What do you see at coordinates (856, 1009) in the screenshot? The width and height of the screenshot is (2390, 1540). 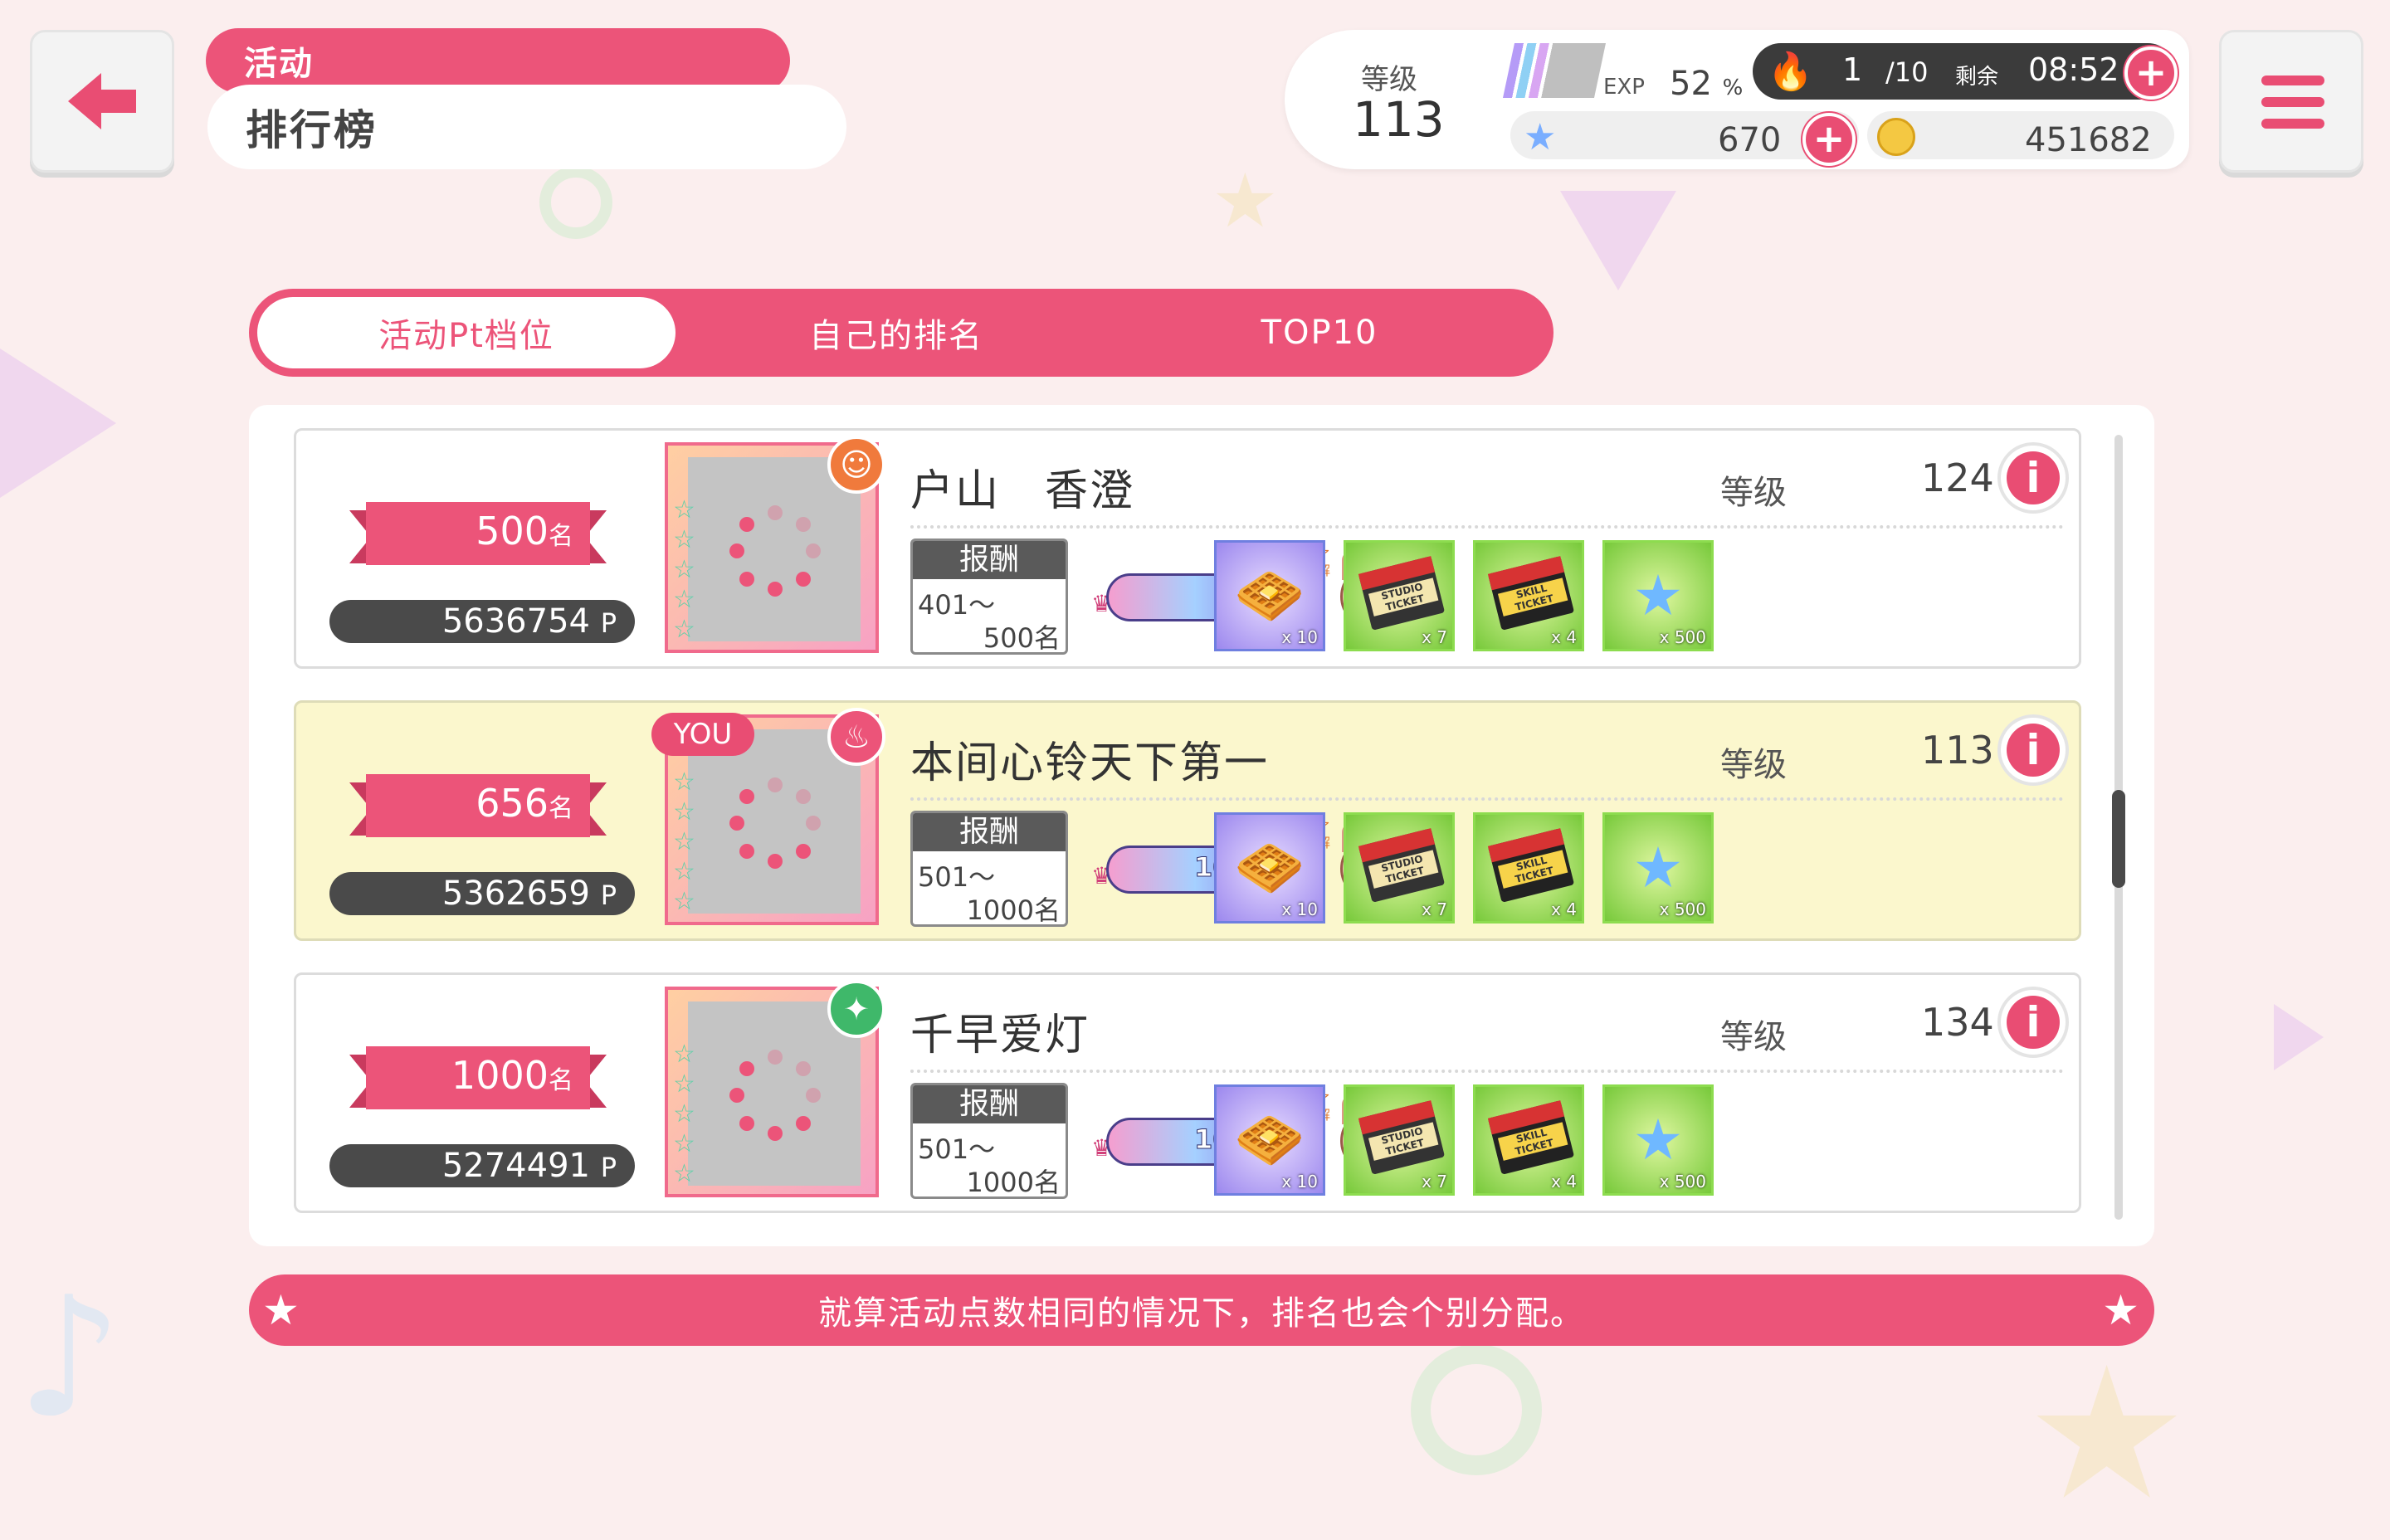 I see `sparkle-icon: ✦` at bounding box center [856, 1009].